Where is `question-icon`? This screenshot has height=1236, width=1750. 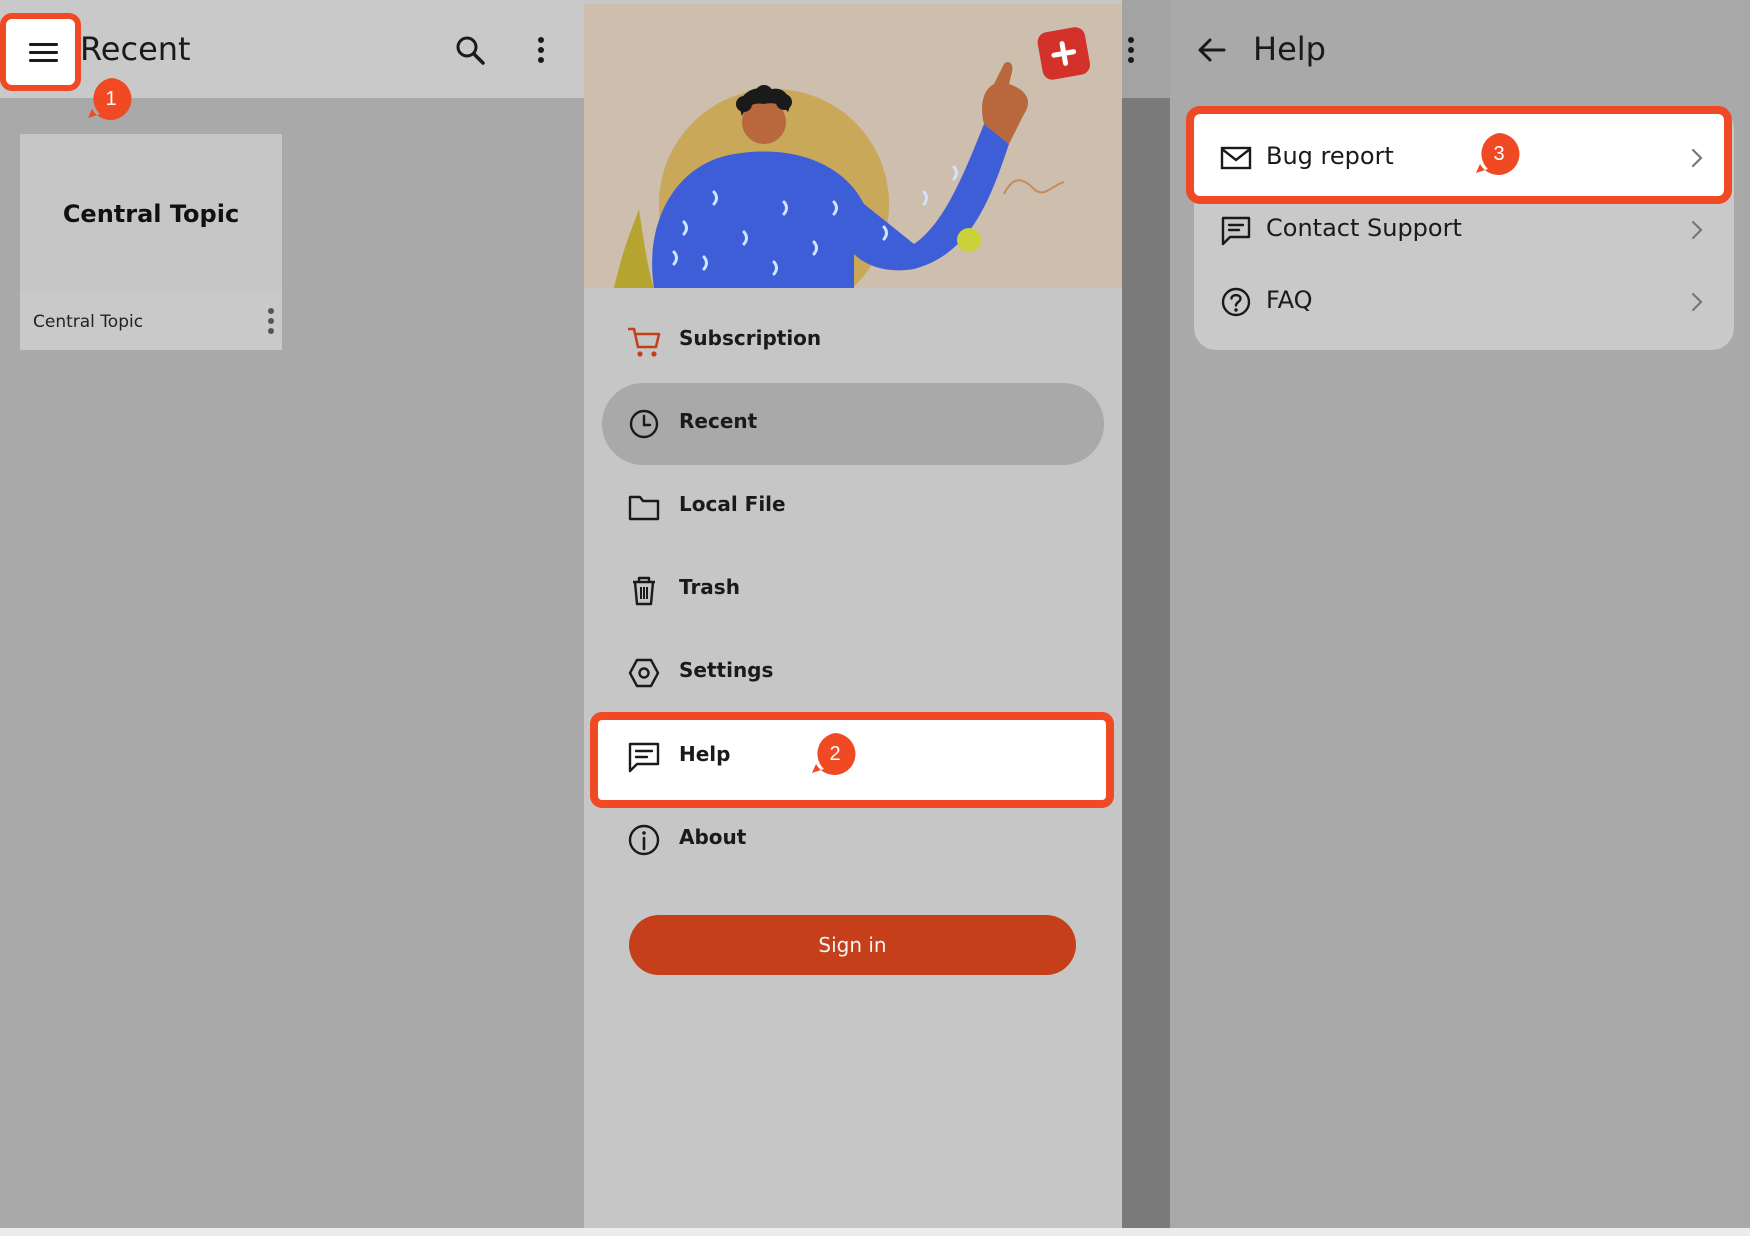 question-icon is located at coordinates (1236, 302).